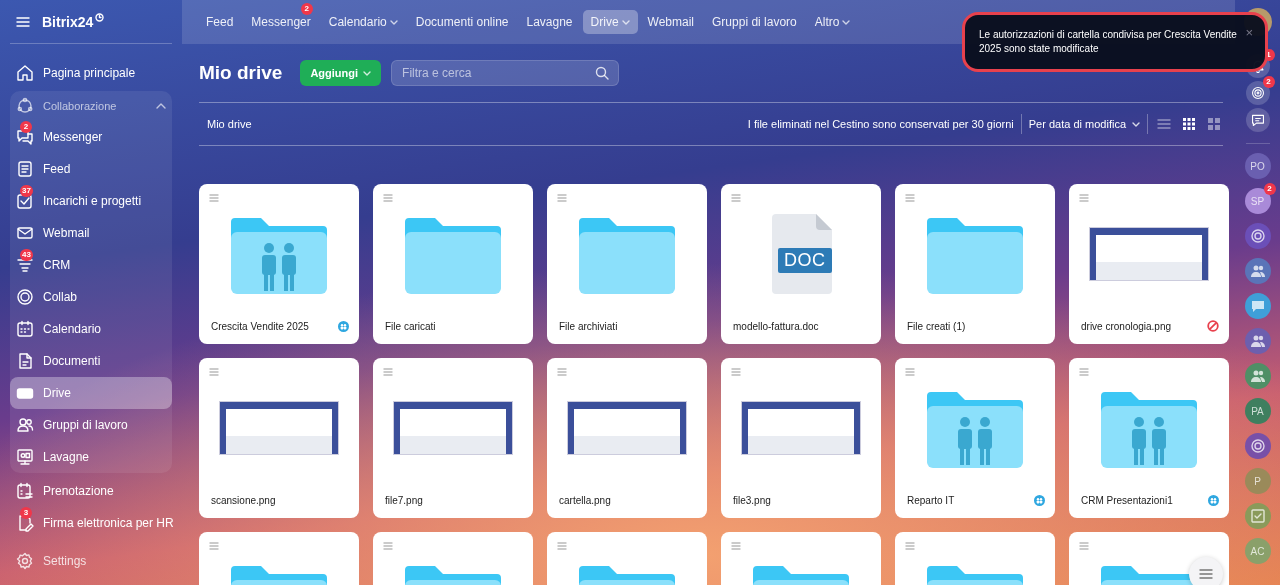 The image size is (1280, 585). Describe the element at coordinates (1164, 124) in the screenshot. I see `list-view-icon` at that location.